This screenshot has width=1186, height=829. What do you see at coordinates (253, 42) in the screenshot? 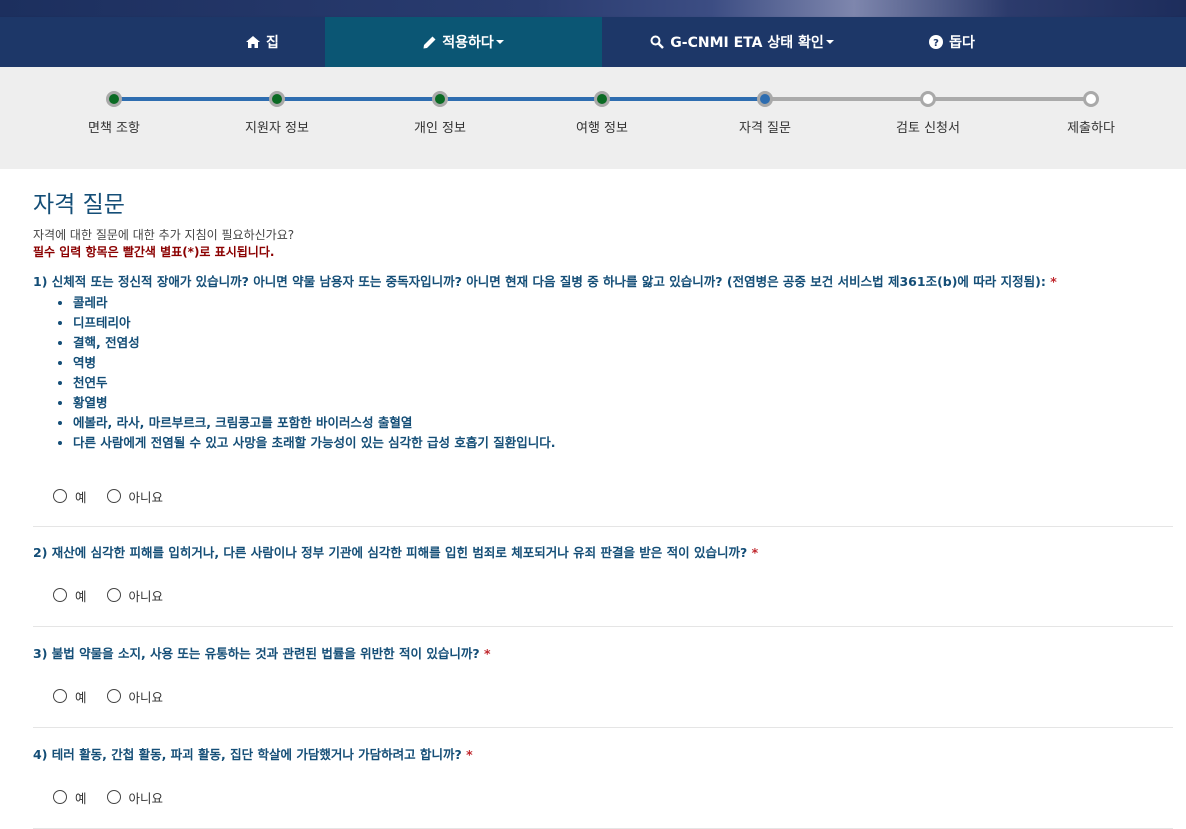
I see `home-icon` at bounding box center [253, 42].